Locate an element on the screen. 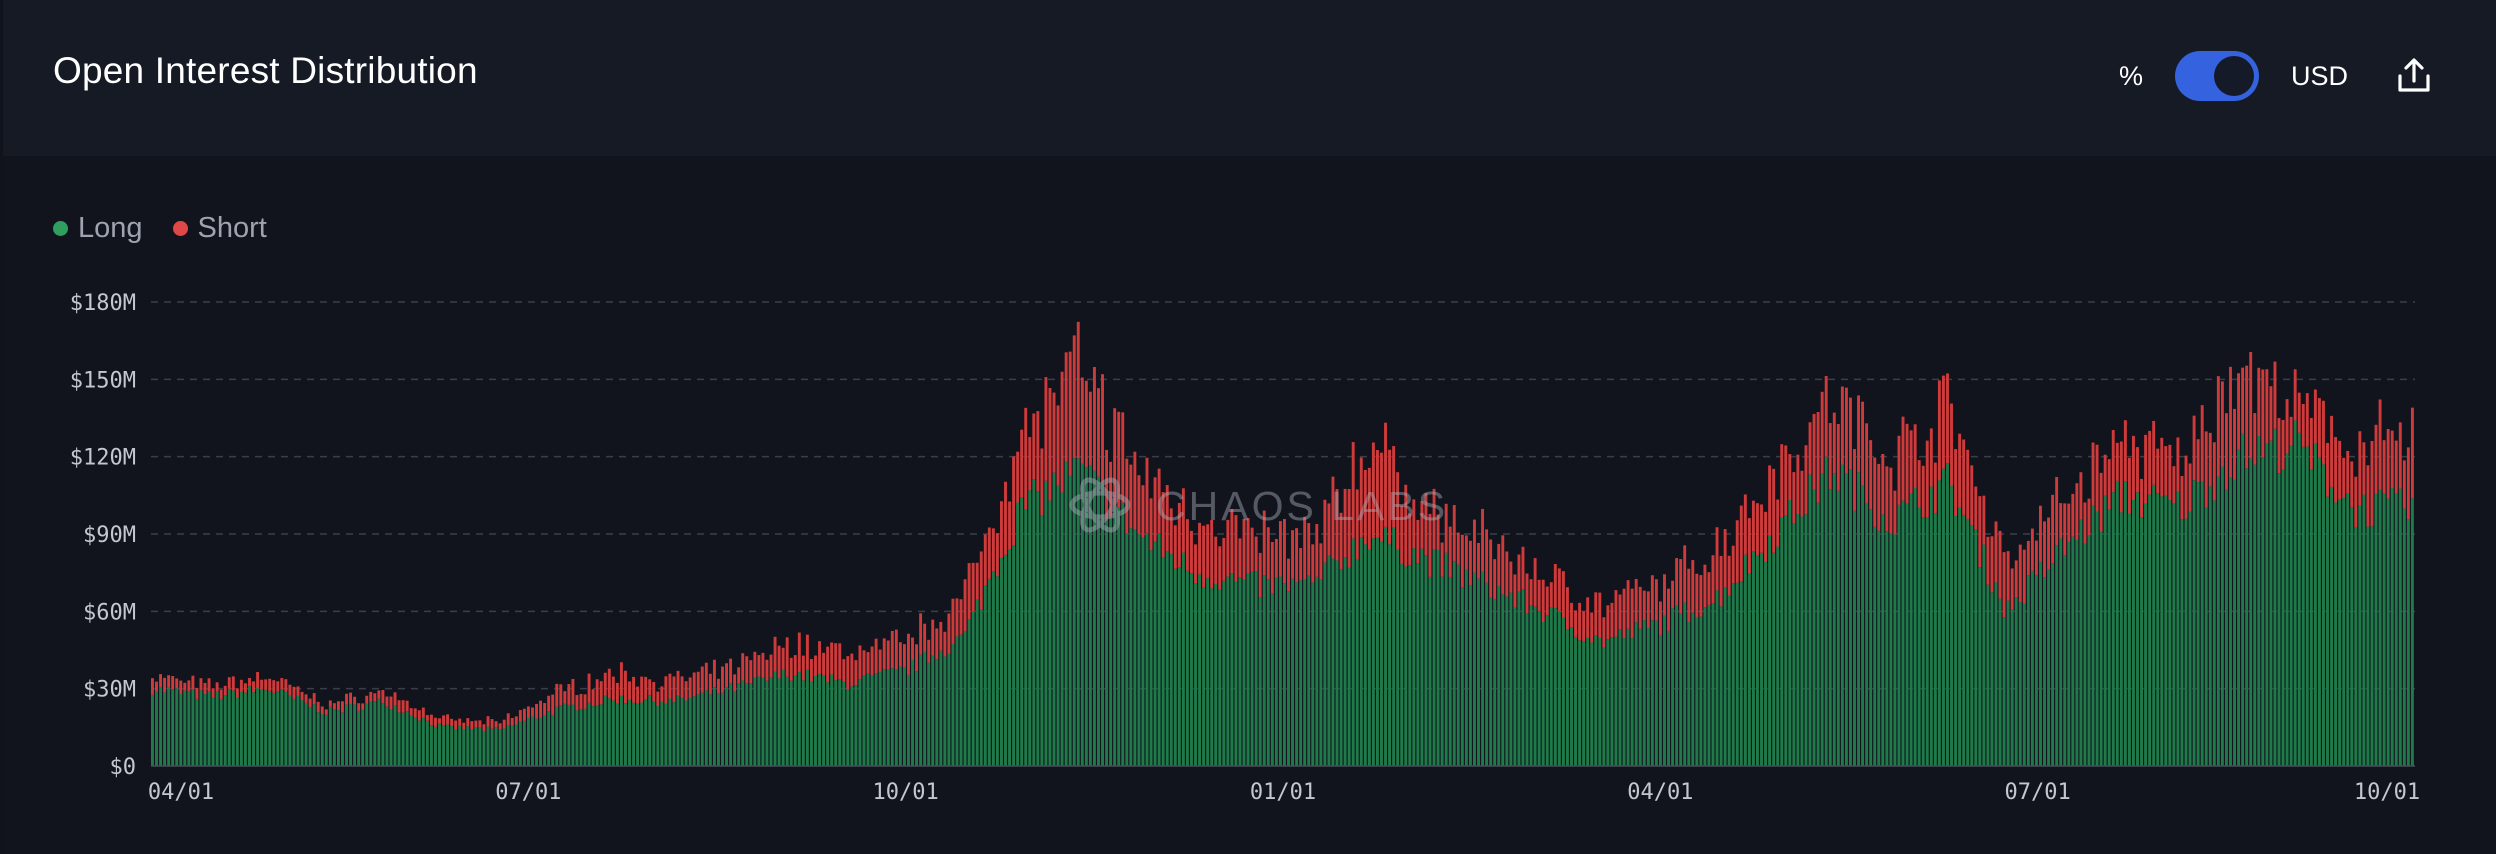 This screenshot has height=854, width=2496. watermark-text: CHAOS LABS is located at coordinates (1302, 506).